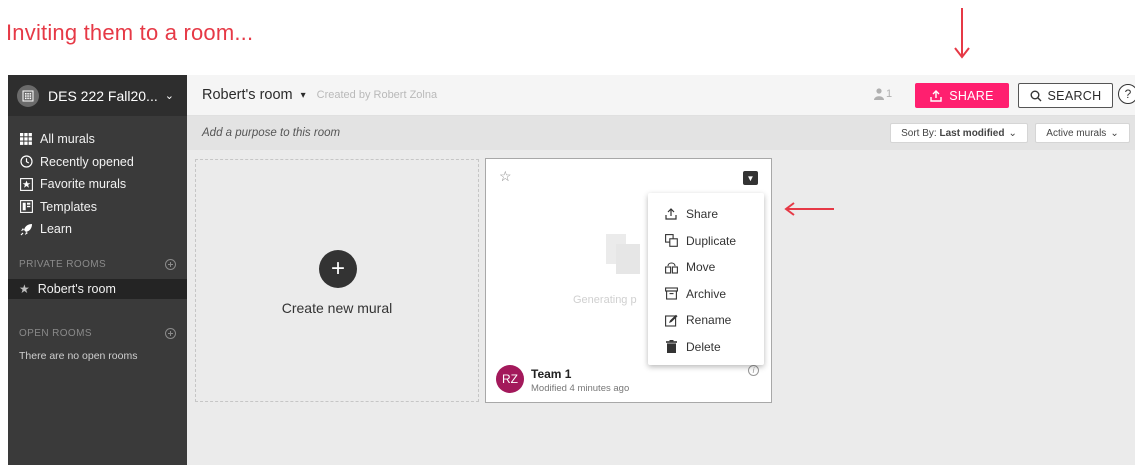 This screenshot has height=465, width=1135. I want to click on mural-name: Team 1, so click(551, 374).